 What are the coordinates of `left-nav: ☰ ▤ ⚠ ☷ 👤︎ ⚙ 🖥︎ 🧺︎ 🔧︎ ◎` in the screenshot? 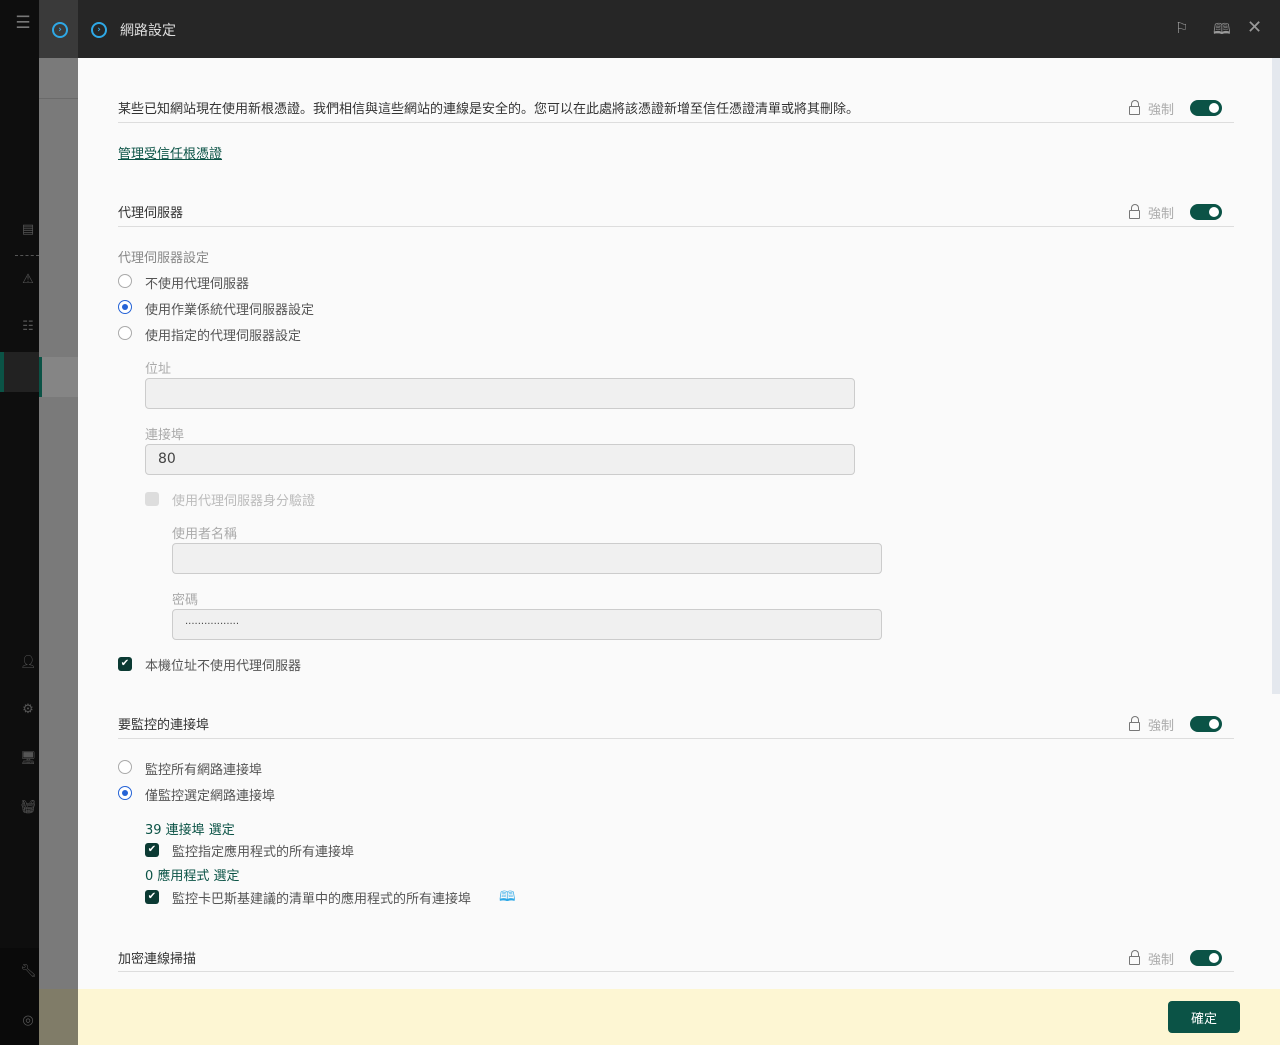 It's located at (19, 522).